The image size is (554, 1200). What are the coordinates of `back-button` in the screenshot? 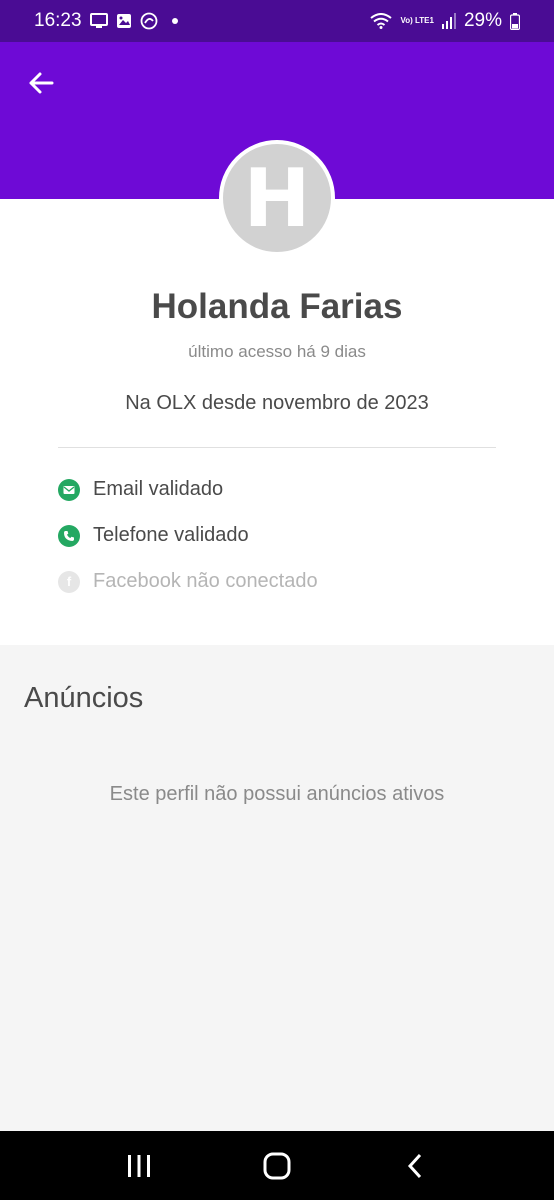 It's located at (41, 83).